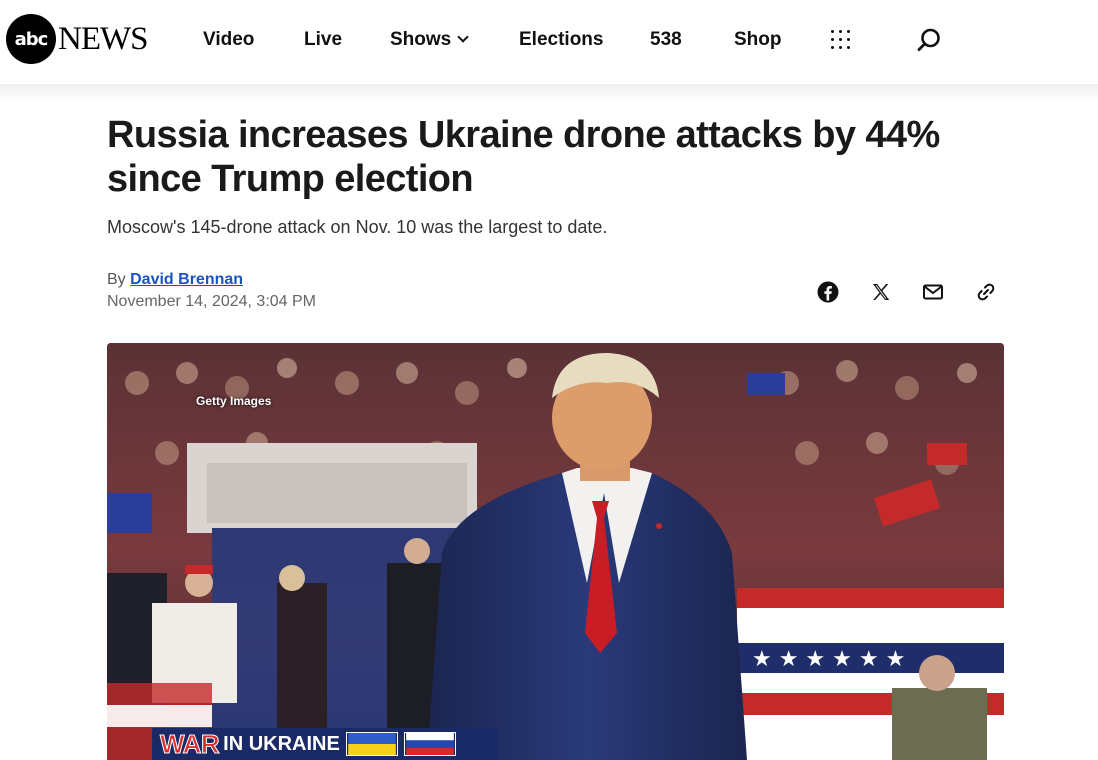  What do you see at coordinates (828, 292) in the screenshot?
I see `facebook-icon` at bounding box center [828, 292].